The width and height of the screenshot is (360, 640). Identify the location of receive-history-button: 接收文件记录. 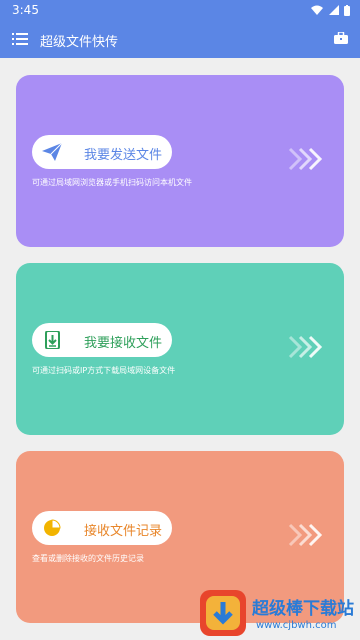
(102, 528).